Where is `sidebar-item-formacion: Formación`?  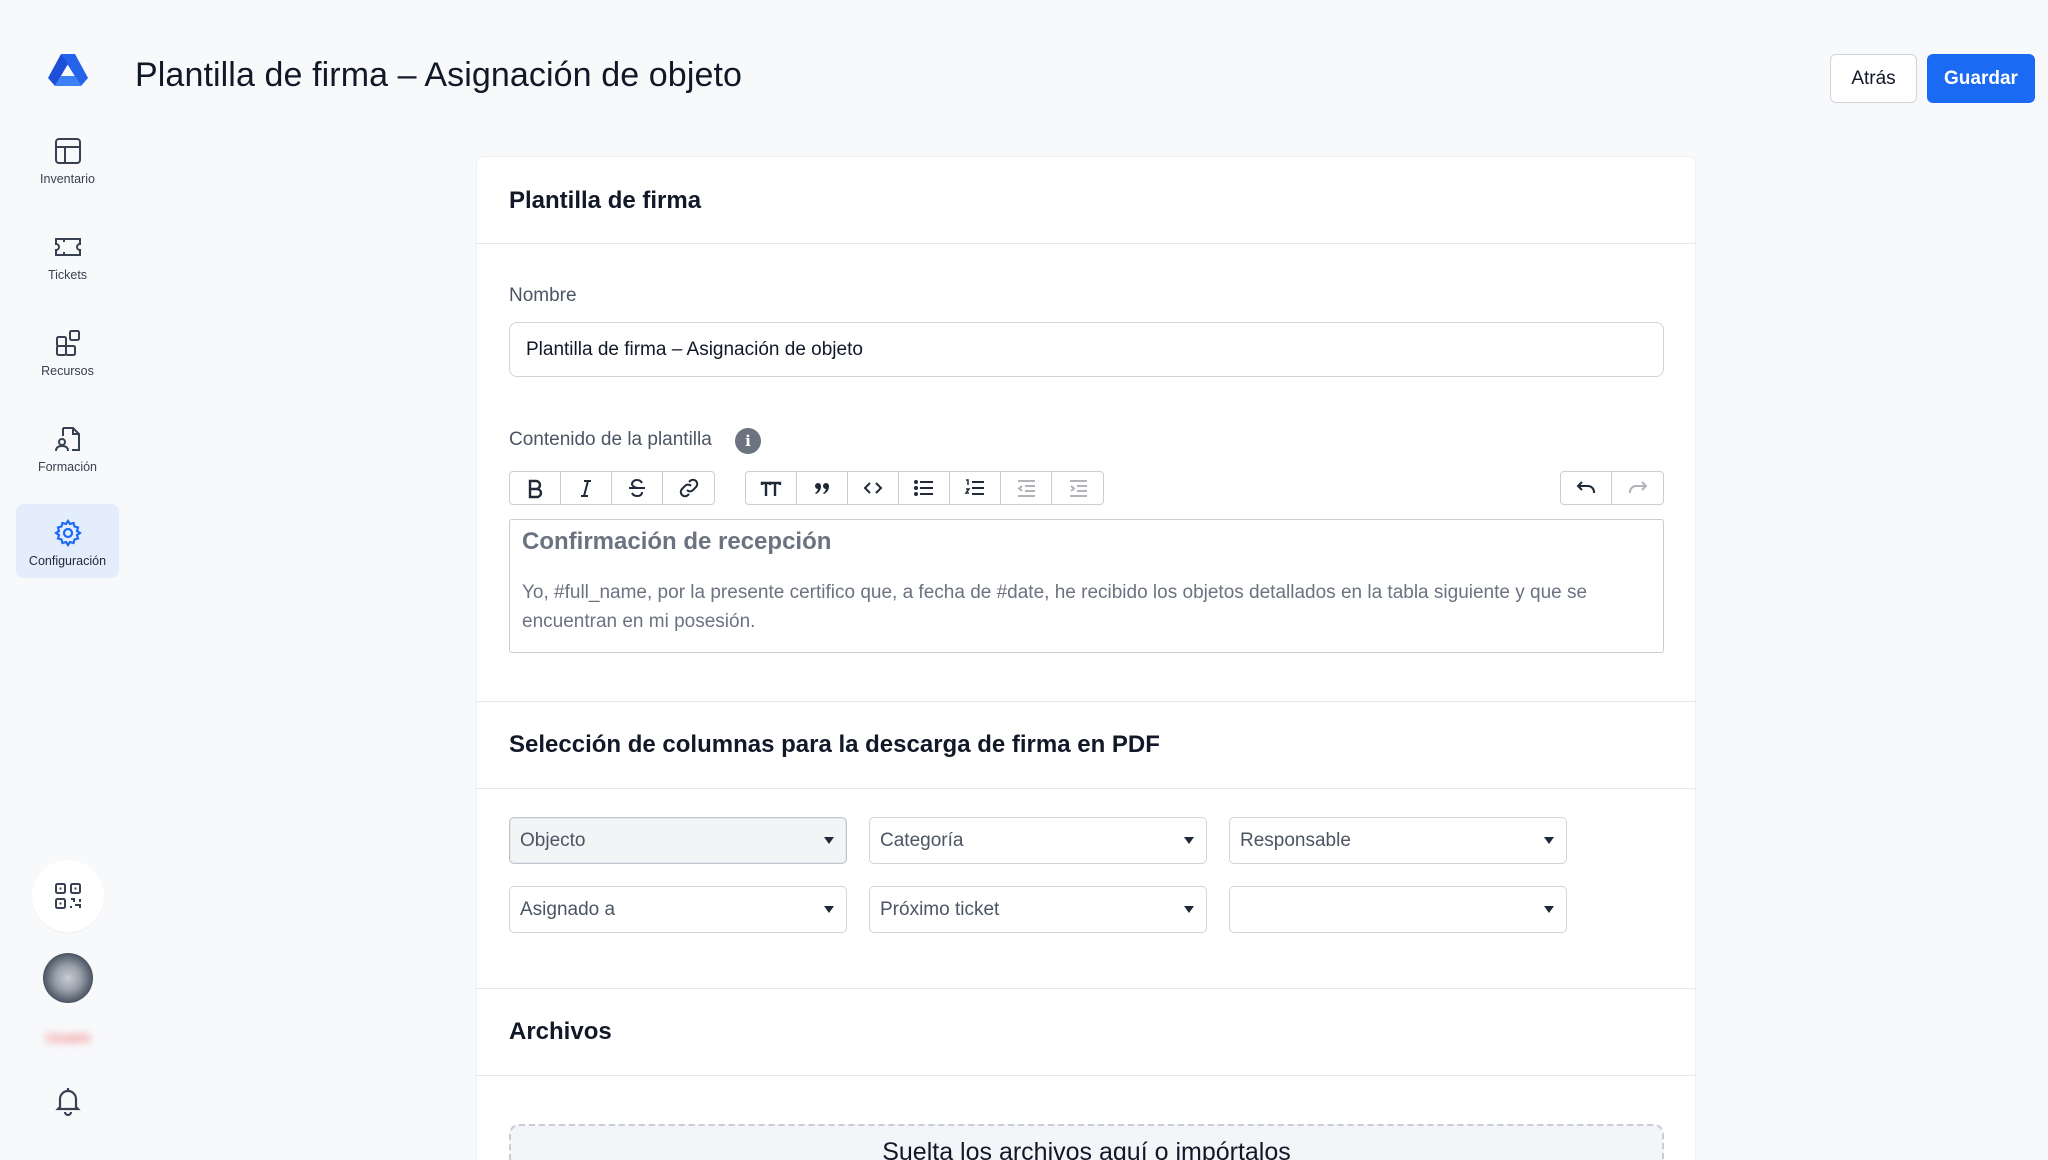 sidebar-item-formacion: Formación is located at coordinates (67, 447).